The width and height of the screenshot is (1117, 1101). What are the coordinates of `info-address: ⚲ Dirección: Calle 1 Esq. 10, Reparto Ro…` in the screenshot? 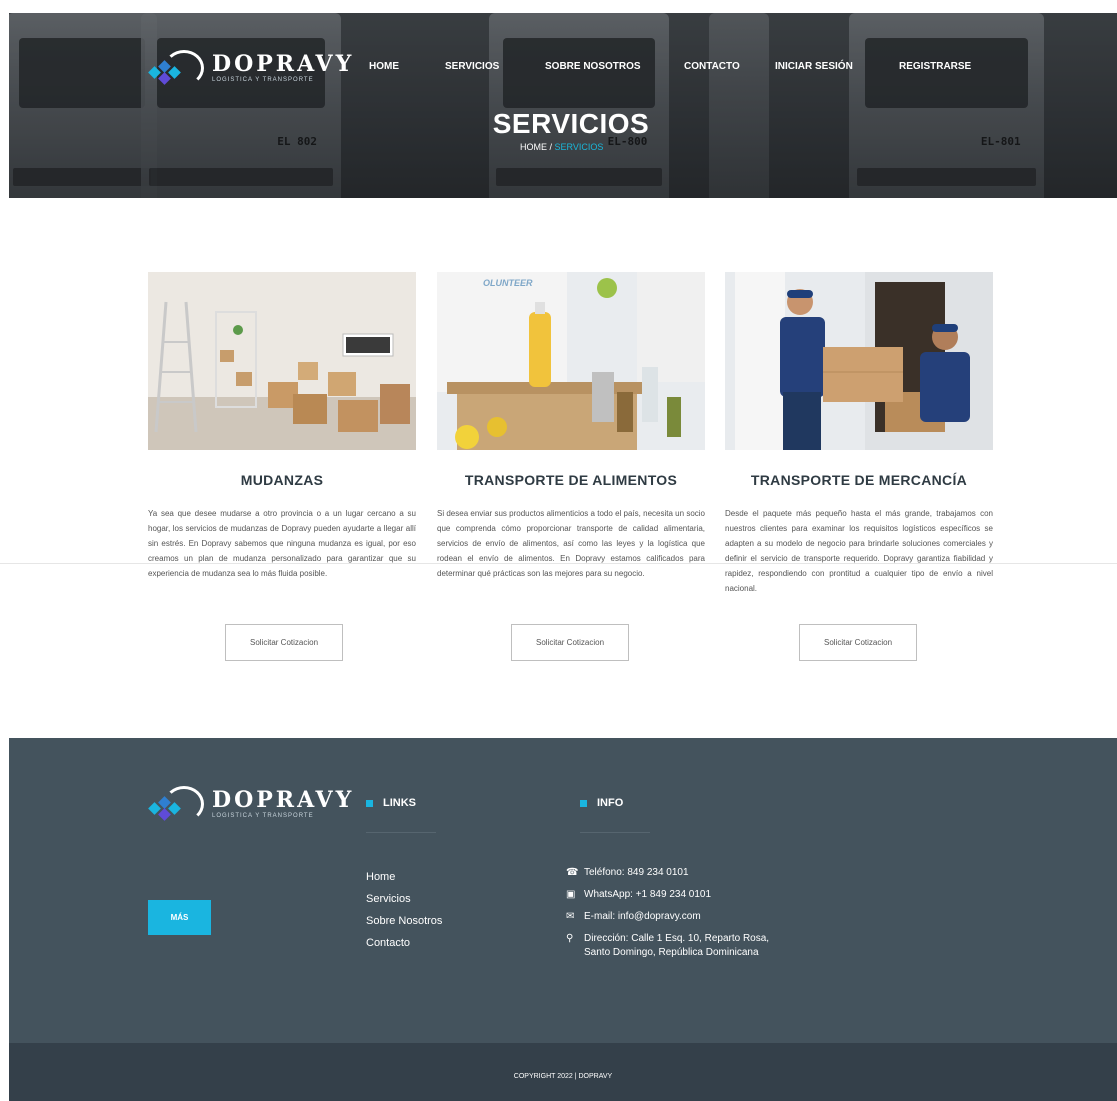 It's located at (676, 946).